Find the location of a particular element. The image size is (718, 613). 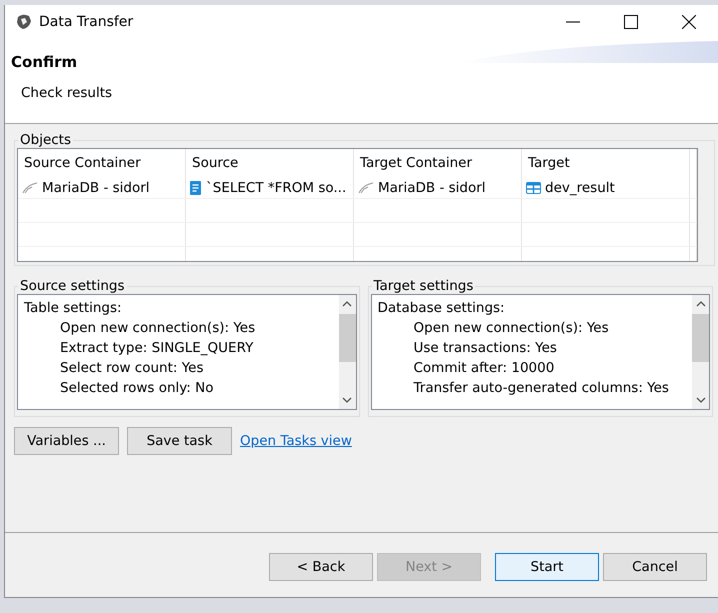

setting-line: Transfer auto-generated columns: Yes is located at coordinates (541, 388).